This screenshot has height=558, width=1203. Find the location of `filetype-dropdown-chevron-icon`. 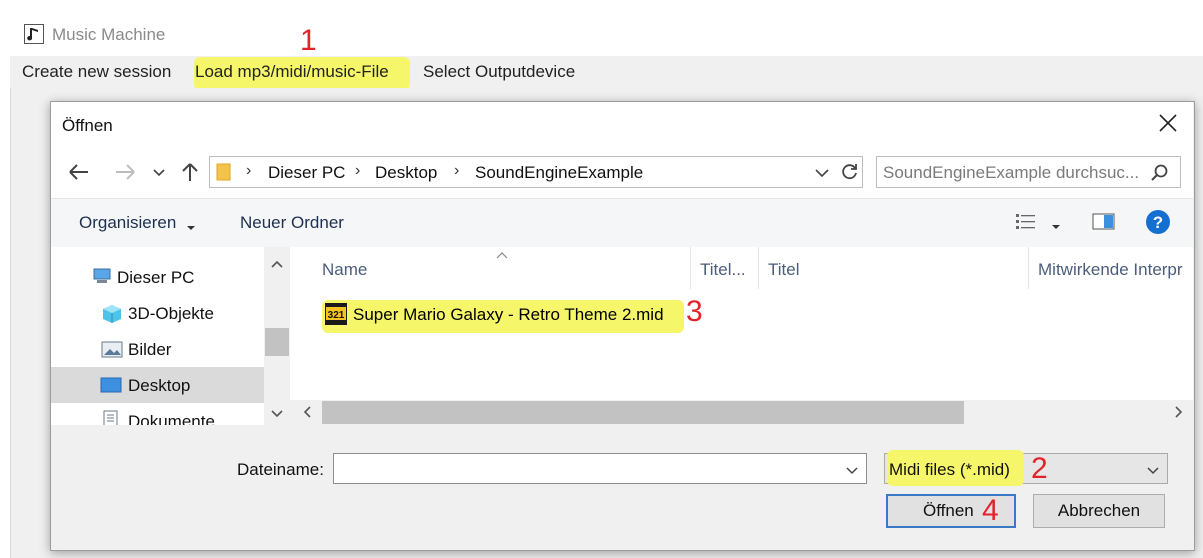

filetype-dropdown-chevron-icon is located at coordinates (1153, 472).